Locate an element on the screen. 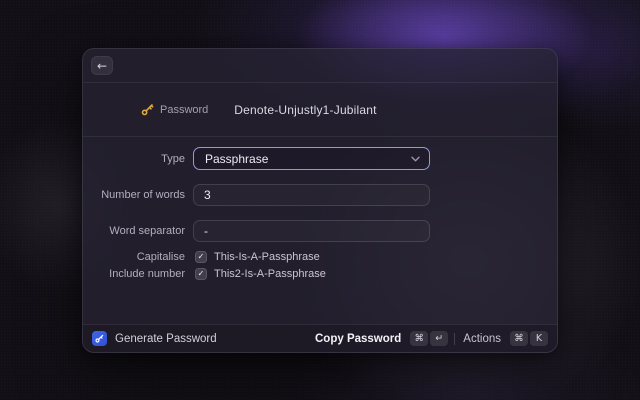  type-label: Type is located at coordinates (173, 158).